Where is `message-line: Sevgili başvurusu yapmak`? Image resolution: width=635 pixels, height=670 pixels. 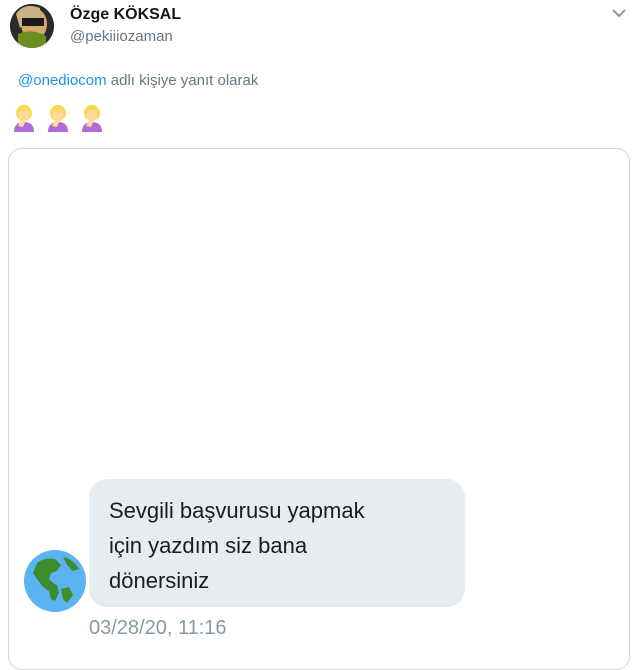 message-line: Sevgili başvurusu yapmak is located at coordinates (237, 510).